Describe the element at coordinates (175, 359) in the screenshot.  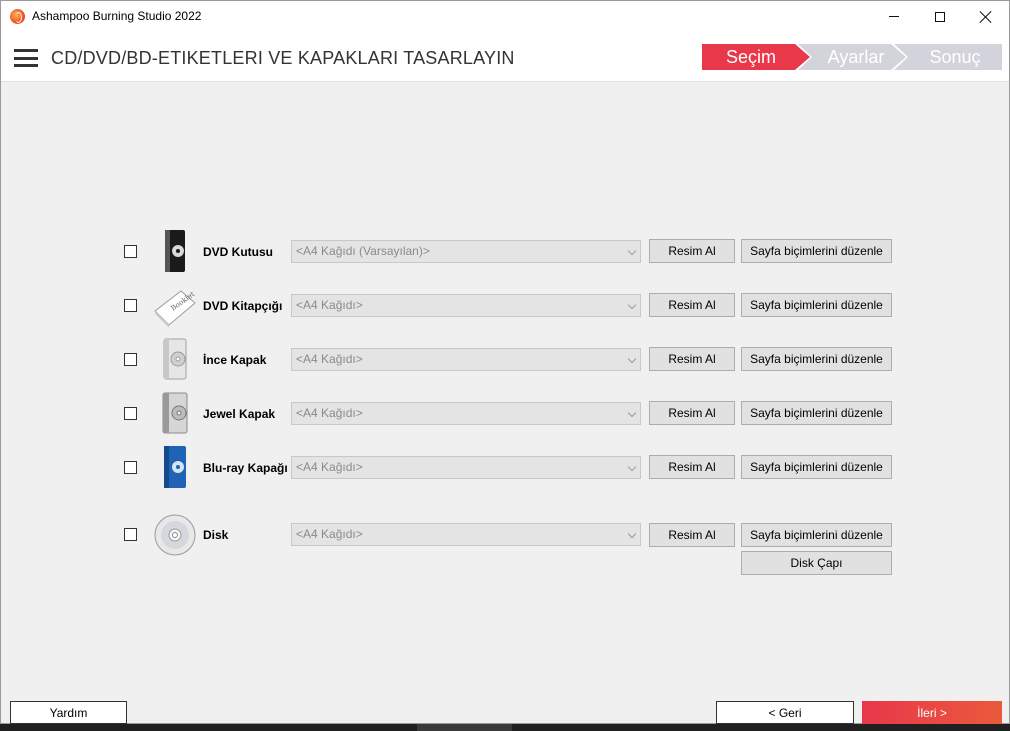
I see `slim-case-icon` at that location.